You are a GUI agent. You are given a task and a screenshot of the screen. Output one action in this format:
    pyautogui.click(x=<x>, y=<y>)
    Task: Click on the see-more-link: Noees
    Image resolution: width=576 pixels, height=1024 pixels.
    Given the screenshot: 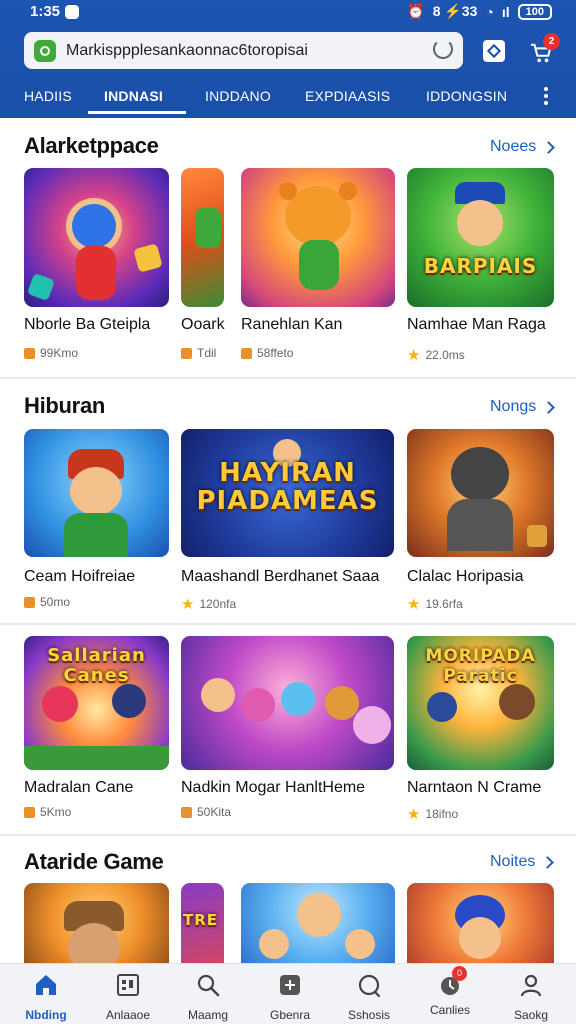 What is the action you would take?
    pyautogui.click(x=523, y=147)
    